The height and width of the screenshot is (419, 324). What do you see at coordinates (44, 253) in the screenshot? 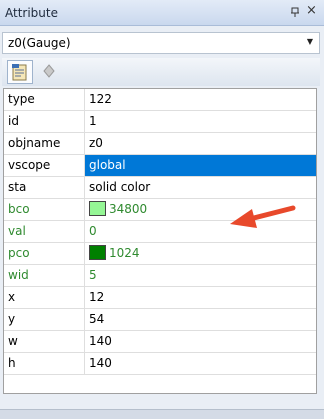
I see `property-name: pco` at bounding box center [44, 253].